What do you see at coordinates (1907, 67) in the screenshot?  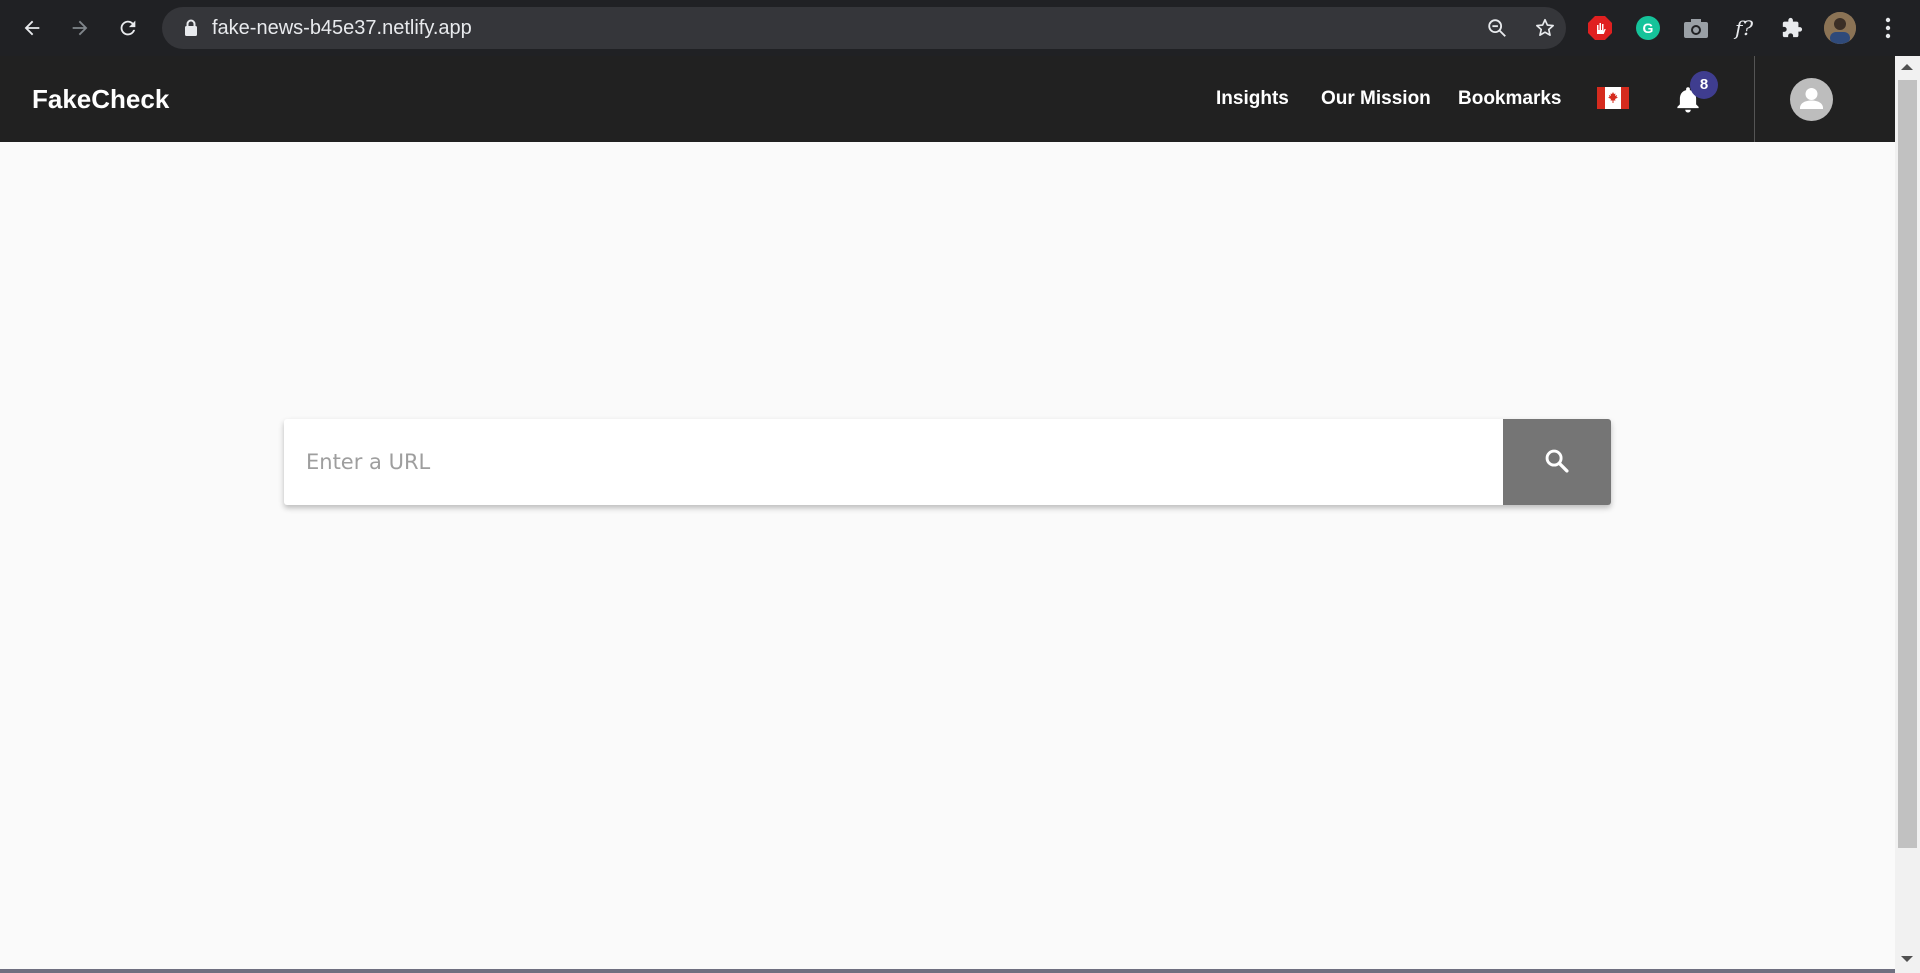 I see `scroll-up-arrow-icon` at bounding box center [1907, 67].